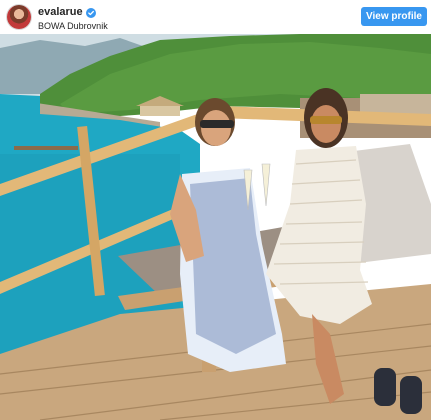  What do you see at coordinates (160, 111) in the screenshot?
I see `beach-hut` at bounding box center [160, 111].